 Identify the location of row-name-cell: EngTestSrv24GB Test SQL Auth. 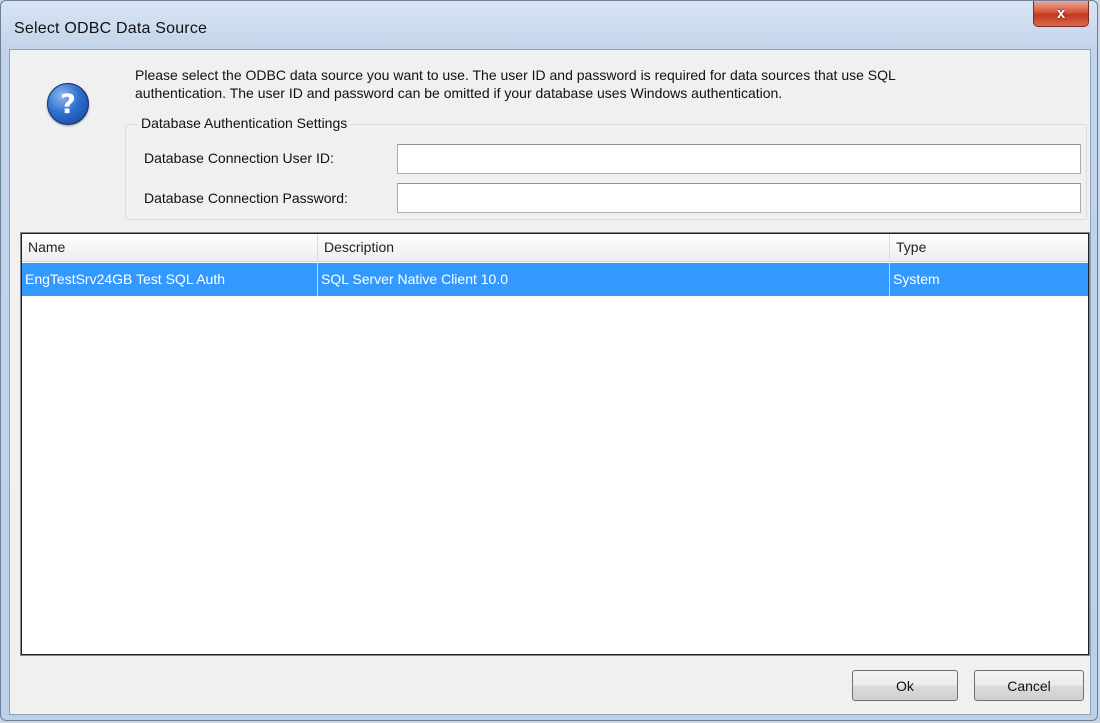
(170, 279).